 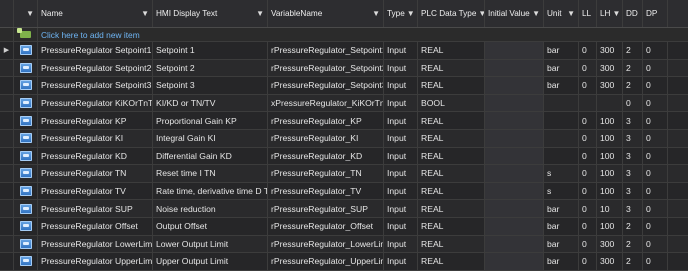 What do you see at coordinates (633, 226) in the screenshot?
I see `dd-cell: 2` at bounding box center [633, 226].